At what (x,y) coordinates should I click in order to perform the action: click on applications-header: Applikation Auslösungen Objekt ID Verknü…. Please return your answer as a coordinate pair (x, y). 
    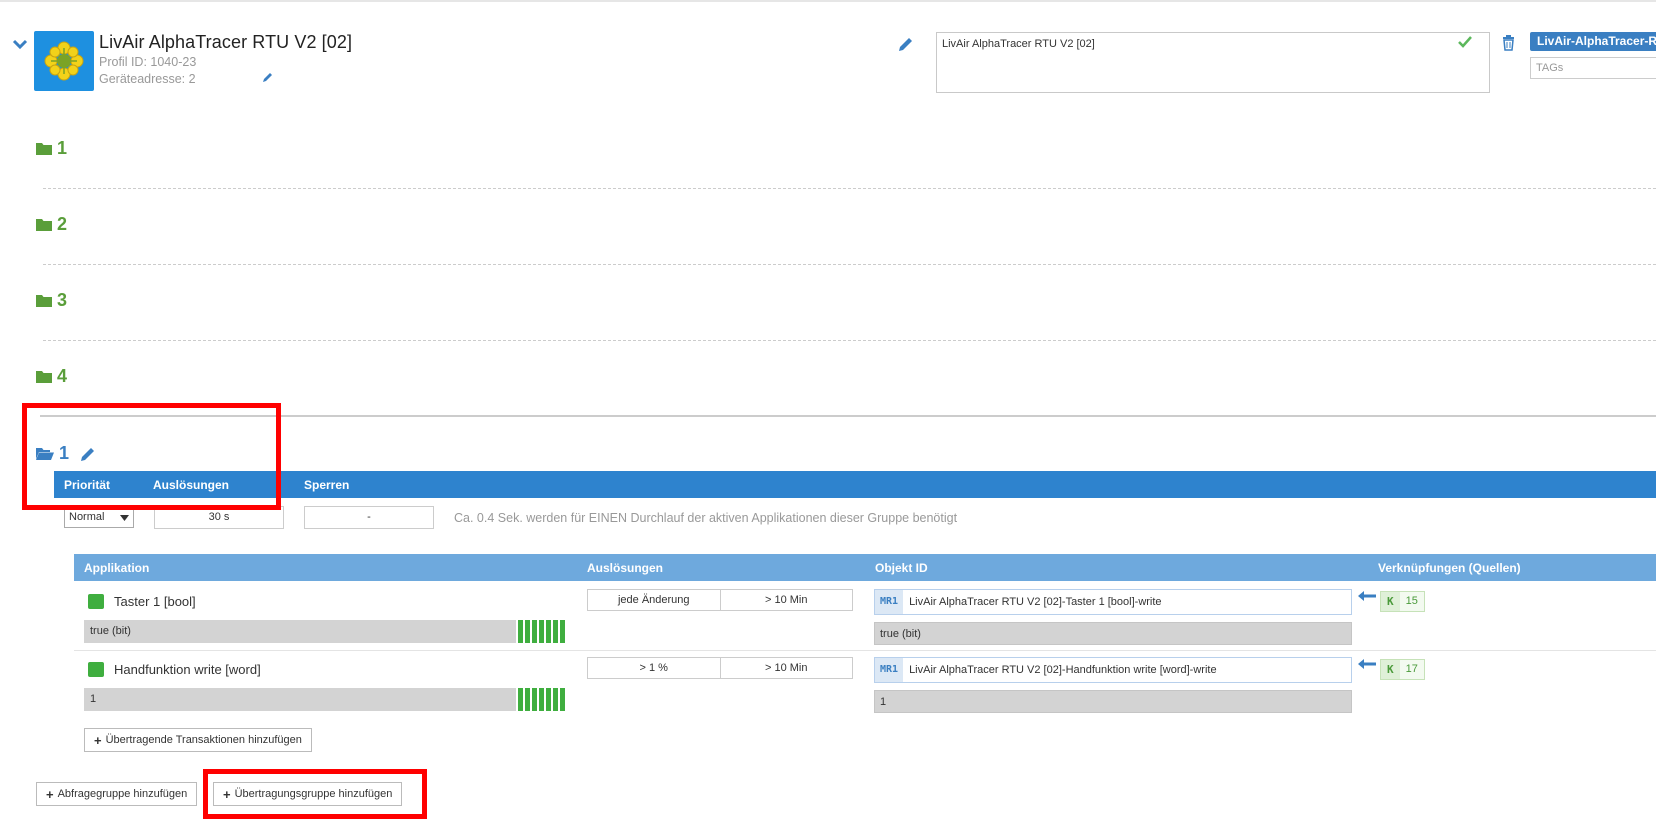
    Looking at the image, I should click on (865, 567).